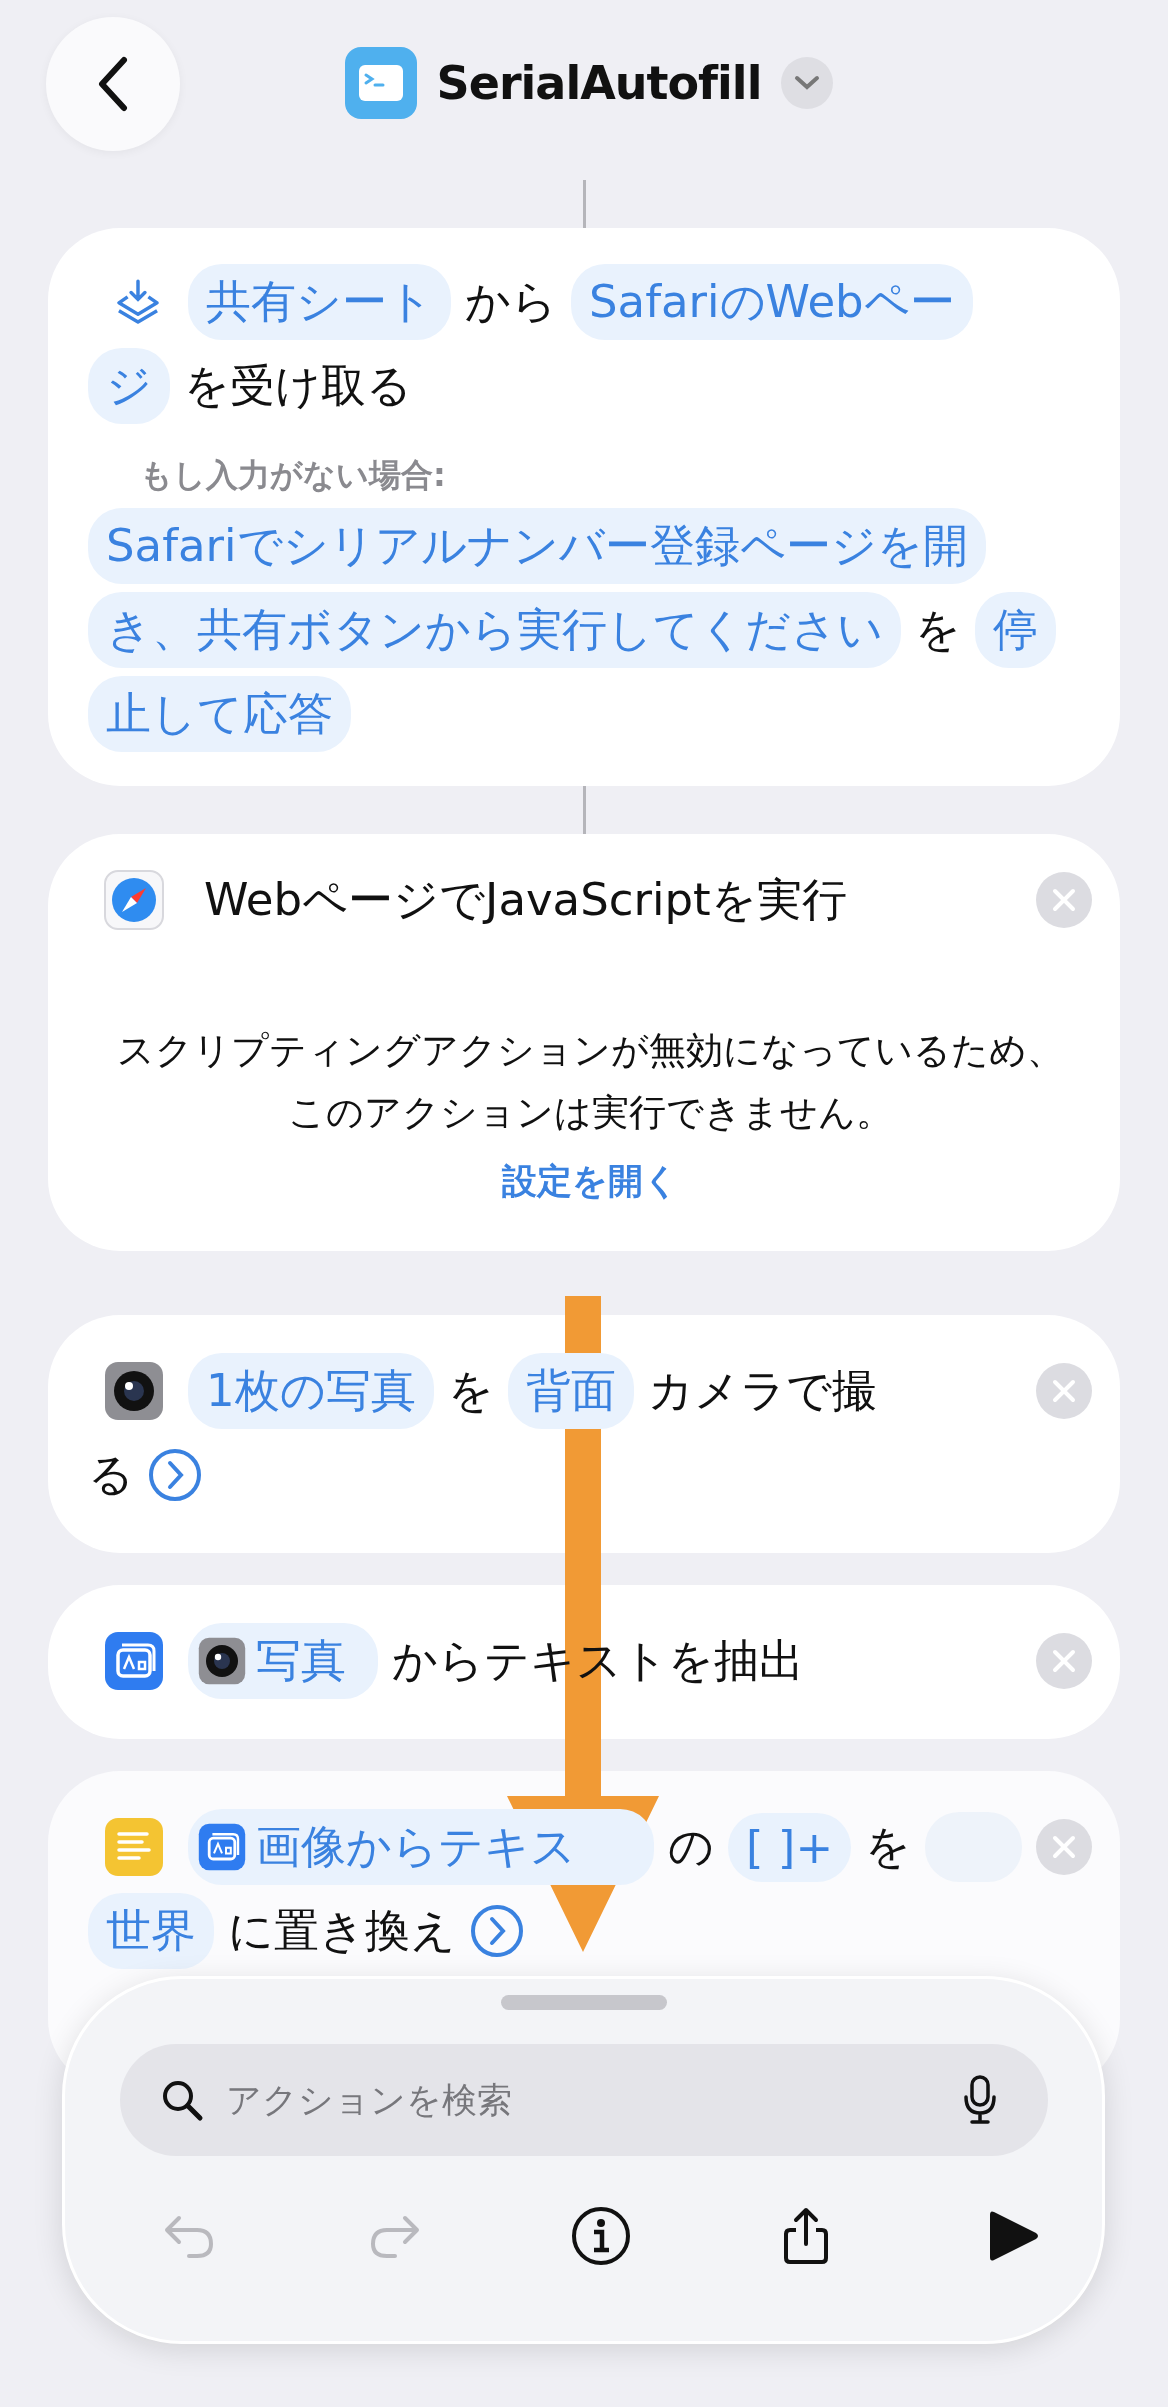  What do you see at coordinates (151, 1931) in the screenshot?
I see `variable-token: 世界` at bounding box center [151, 1931].